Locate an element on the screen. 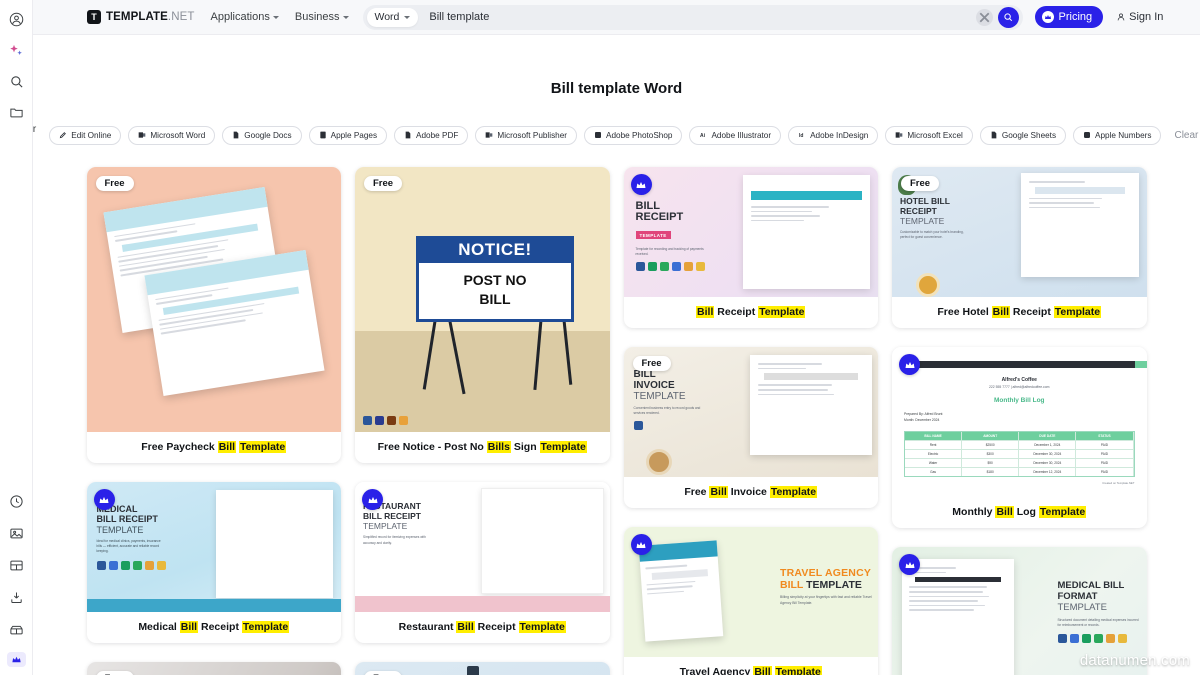 Image resolution: width=1200 pixels, height=675 pixels. site-logo: T TEMPLATE.NET is located at coordinates (141, 17).